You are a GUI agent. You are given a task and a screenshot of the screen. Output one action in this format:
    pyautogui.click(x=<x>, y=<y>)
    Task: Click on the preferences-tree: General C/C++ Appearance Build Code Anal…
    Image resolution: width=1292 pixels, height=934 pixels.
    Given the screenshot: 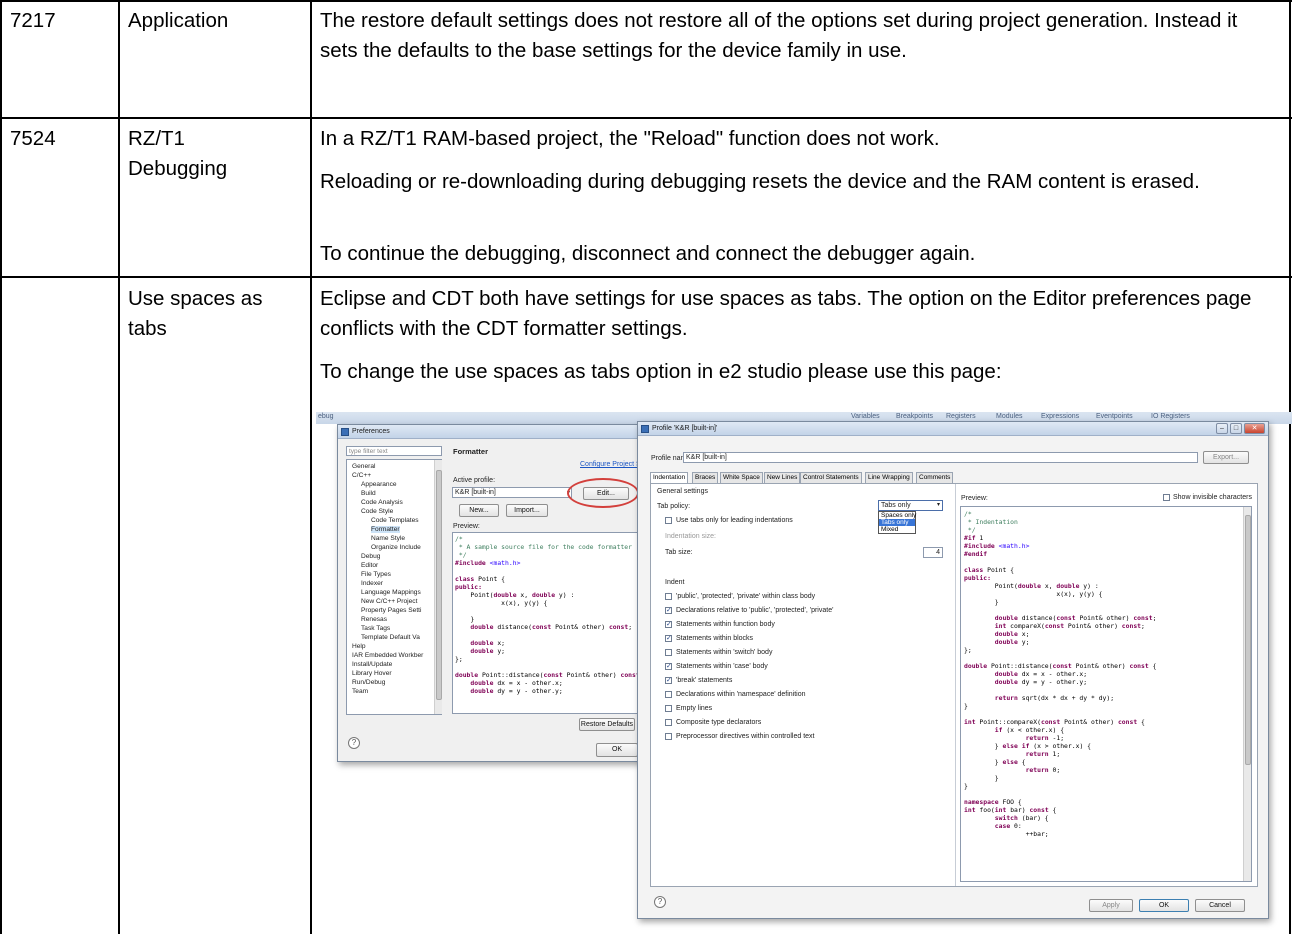 What is the action you would take?
    pyautogui.click(x=394, y=587)
    